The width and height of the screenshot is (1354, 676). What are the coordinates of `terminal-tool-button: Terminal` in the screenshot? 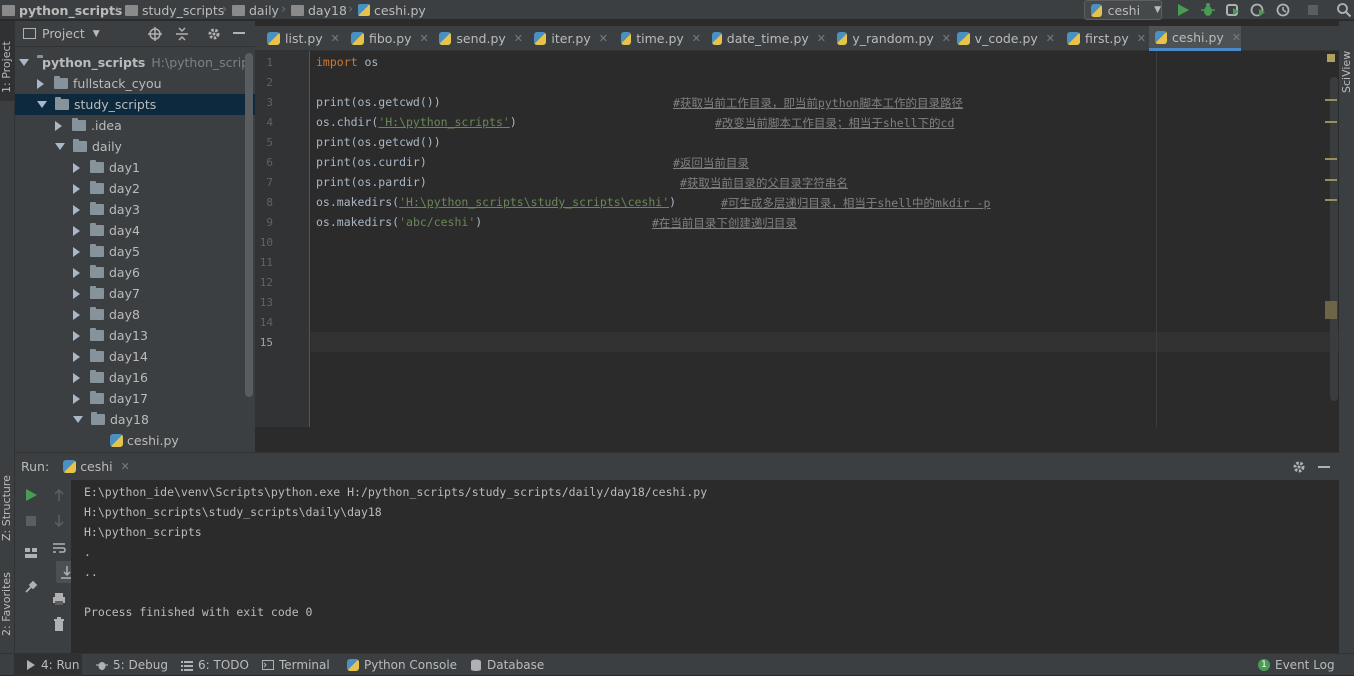 It's located at (296, 665).